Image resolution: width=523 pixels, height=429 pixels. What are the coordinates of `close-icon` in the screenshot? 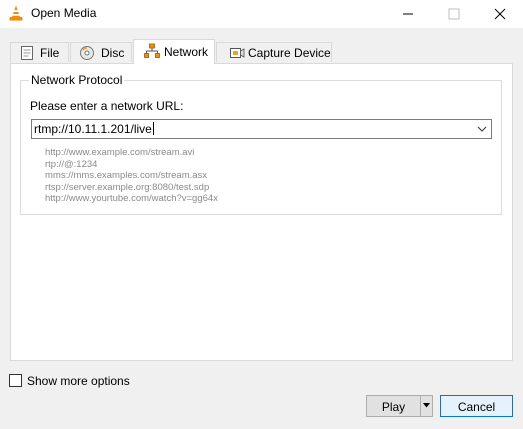 It's located at (500, 14).